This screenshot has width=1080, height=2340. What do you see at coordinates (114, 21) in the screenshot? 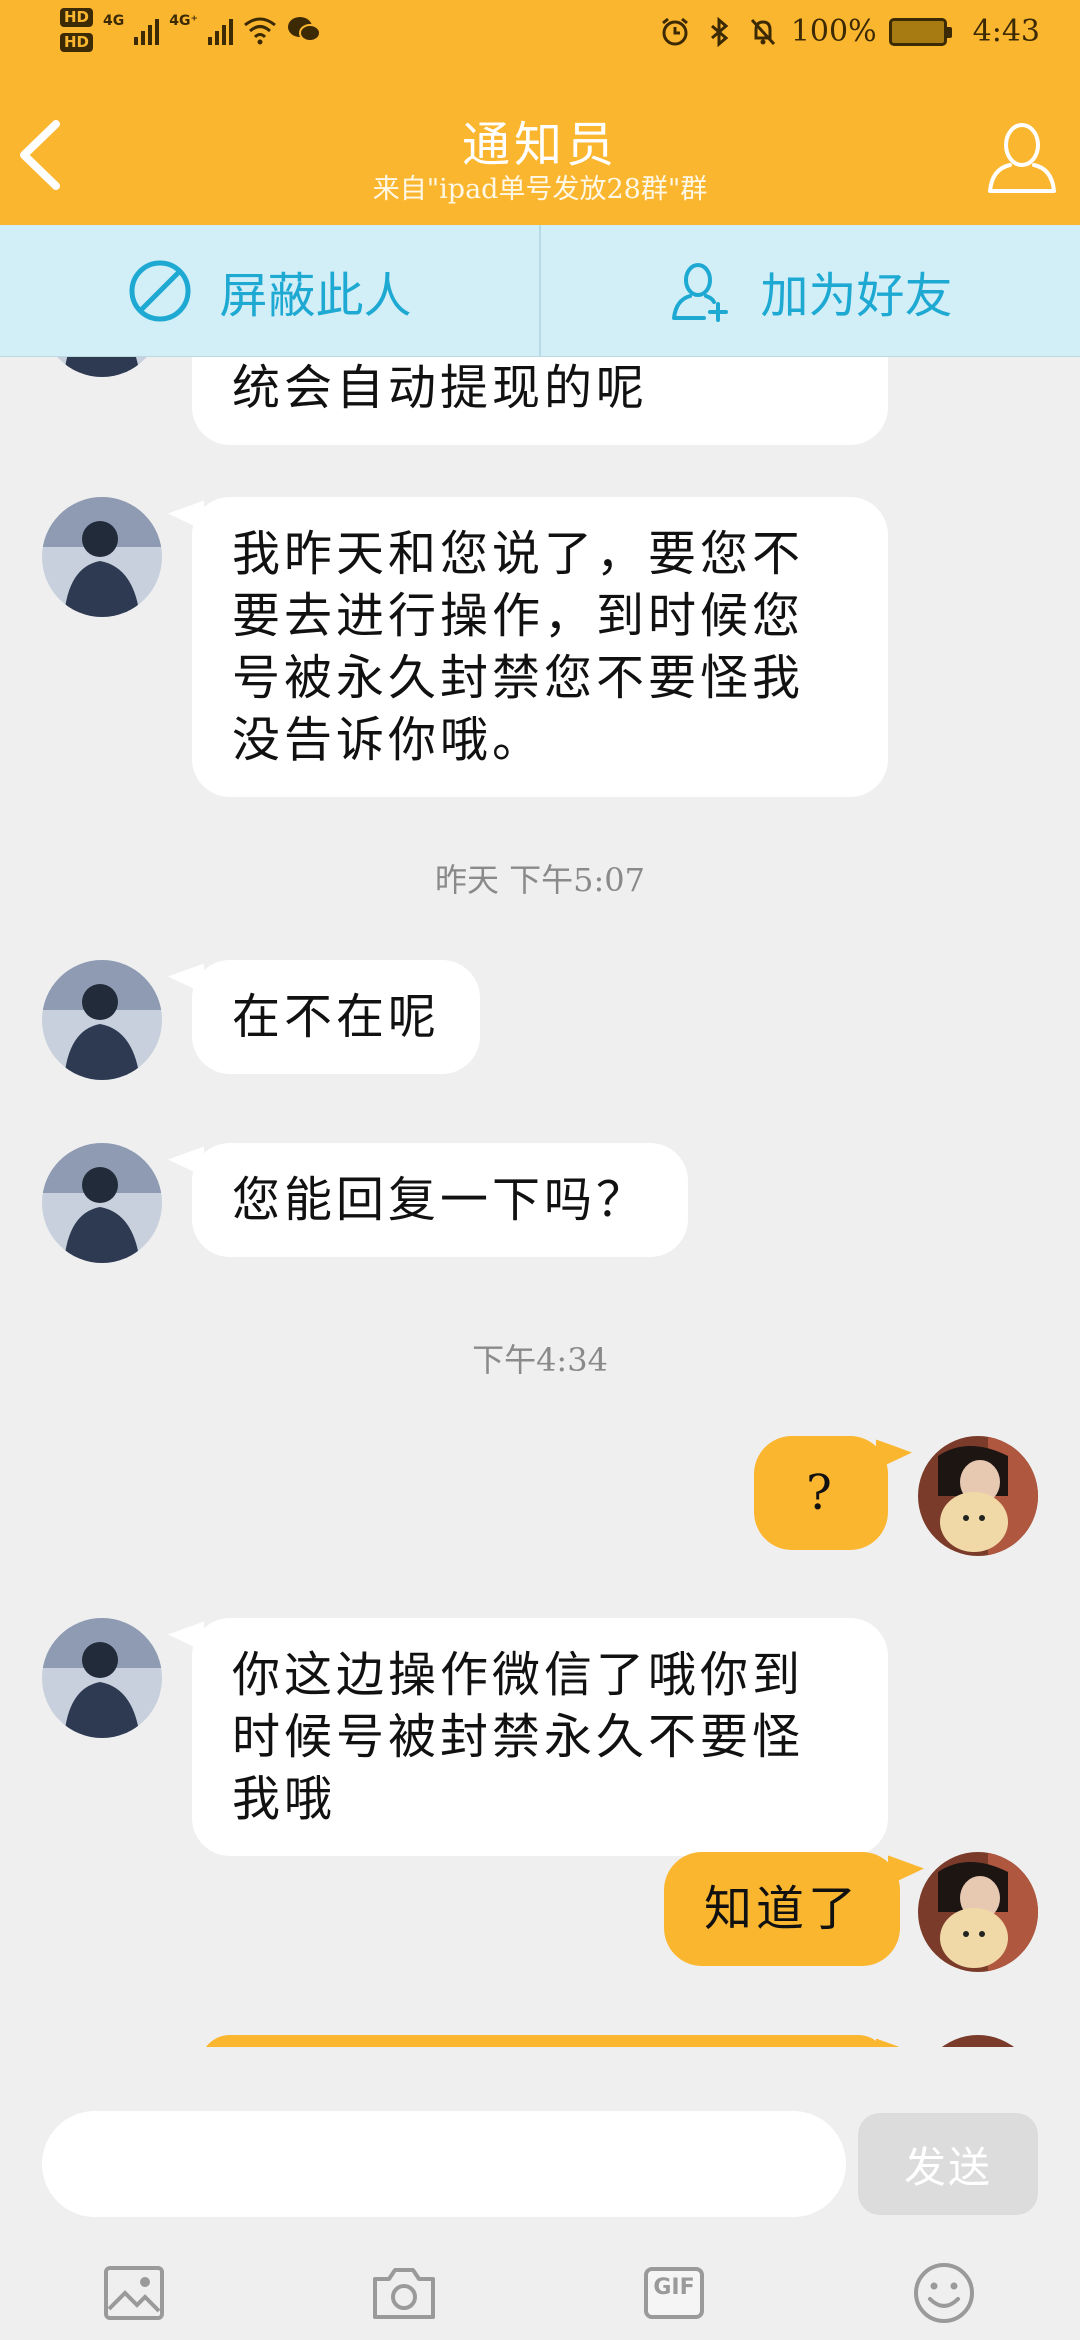
I see `network-type-1: 4G` at bounding box center [114, 21].